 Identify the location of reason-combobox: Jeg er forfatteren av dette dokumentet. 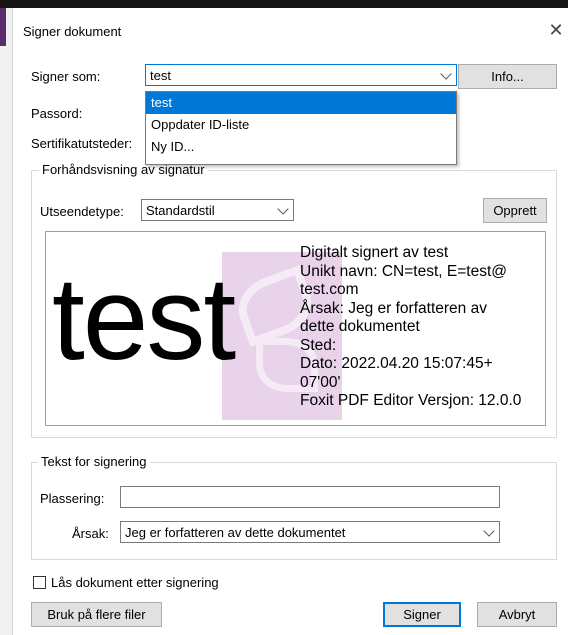
(310, 532).